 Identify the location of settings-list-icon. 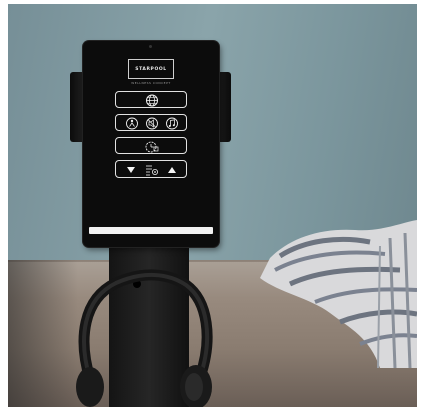
(152, 170).